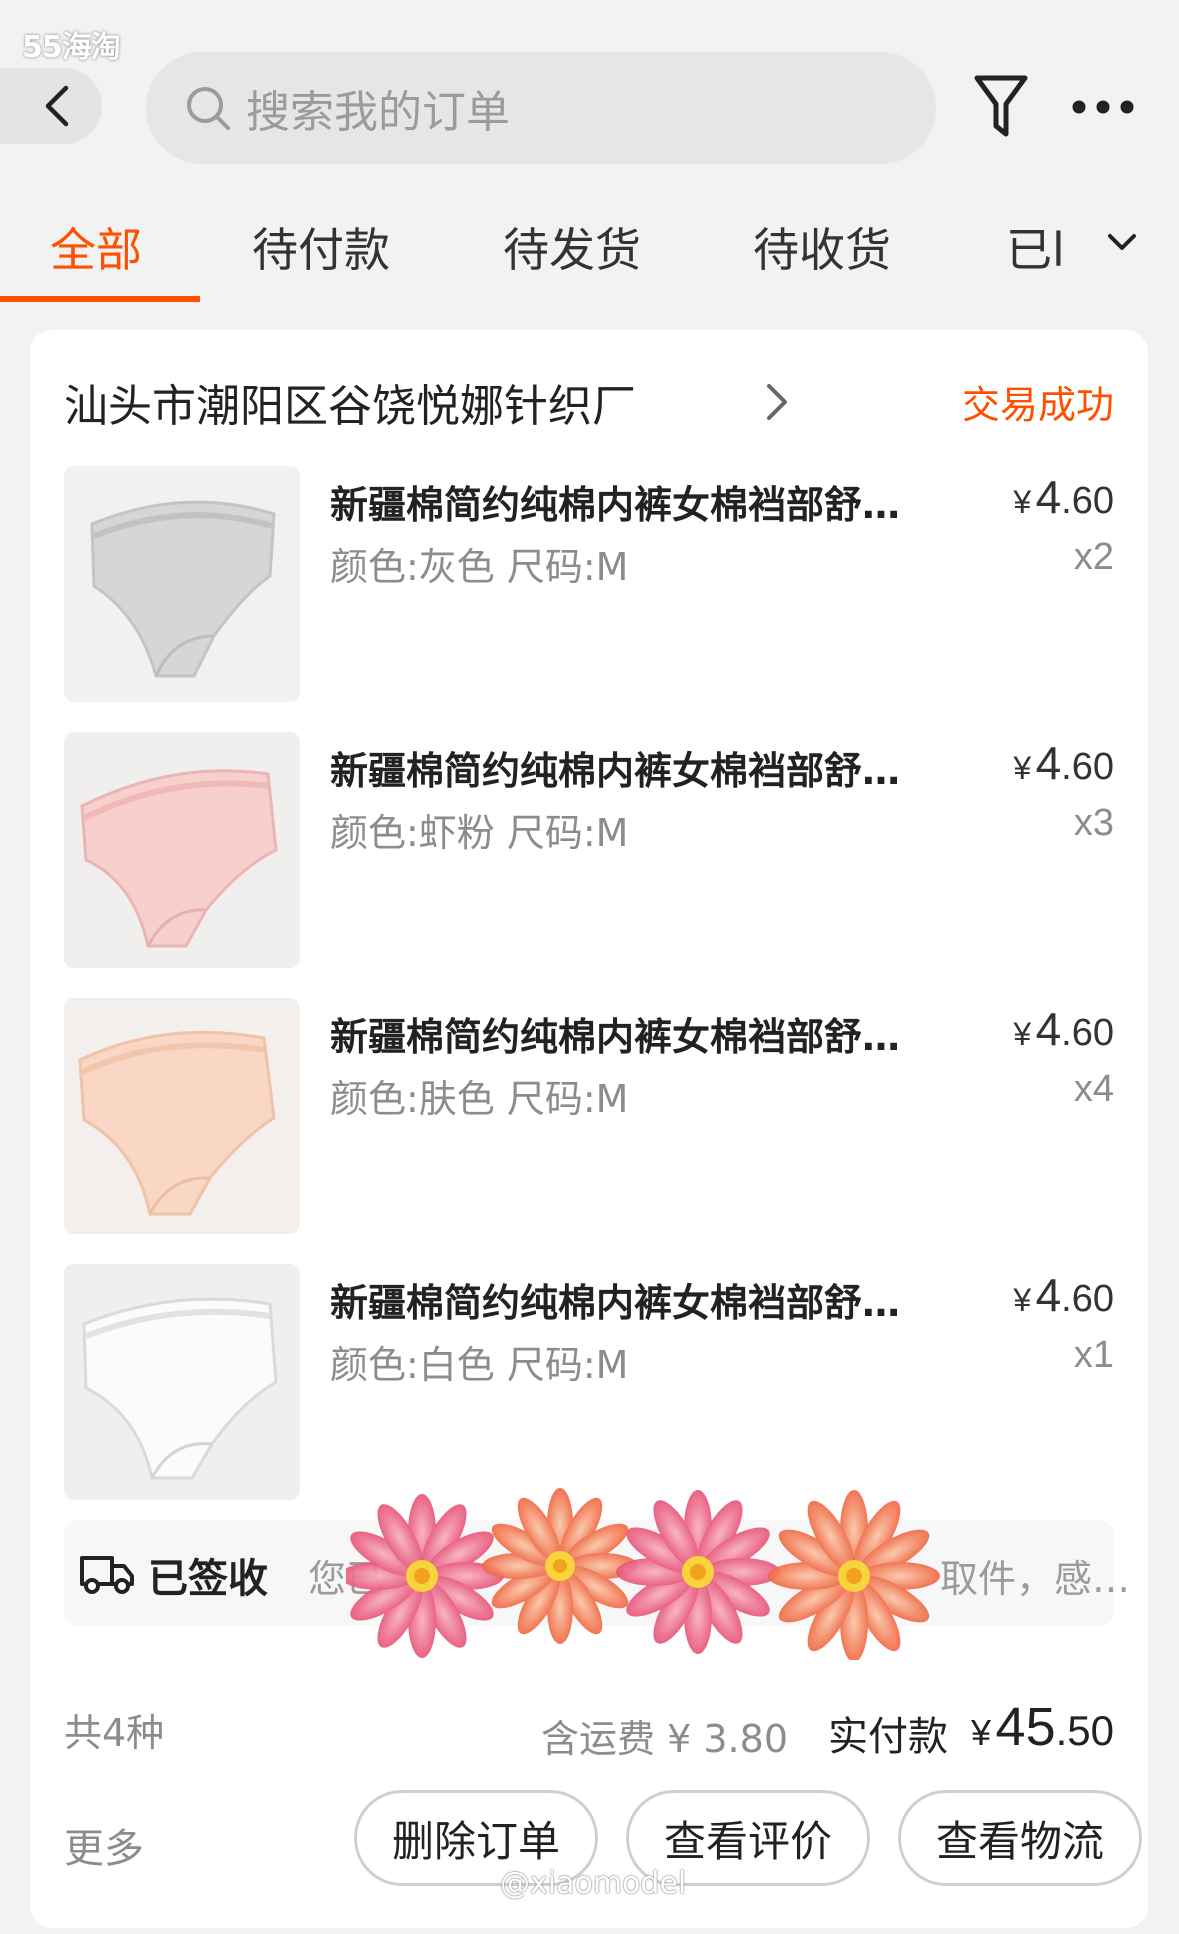 Image resolution: width=1179 pixels, height=1934 pixels. I want to click on order-summary: 共4种 含运费 ¥ 3.80 实付款 ¥ 45.50, so click(589, 1732).